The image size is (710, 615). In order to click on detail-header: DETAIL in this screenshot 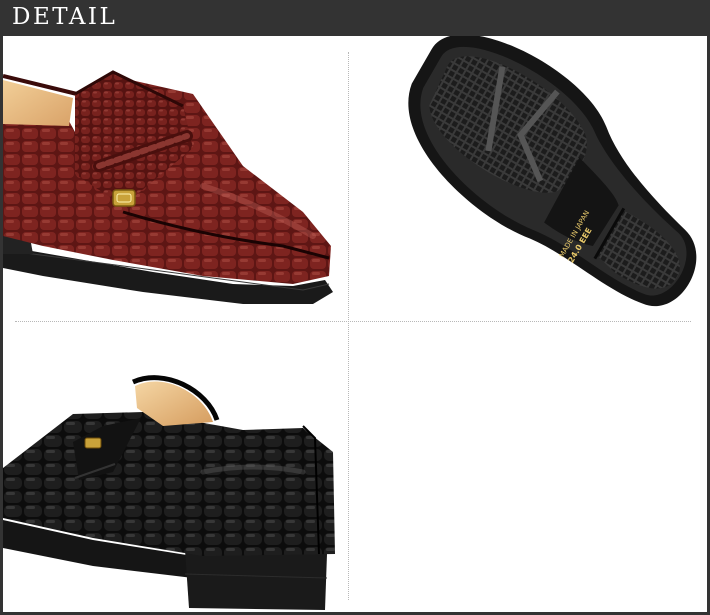, I will do `click(355, 18)`.